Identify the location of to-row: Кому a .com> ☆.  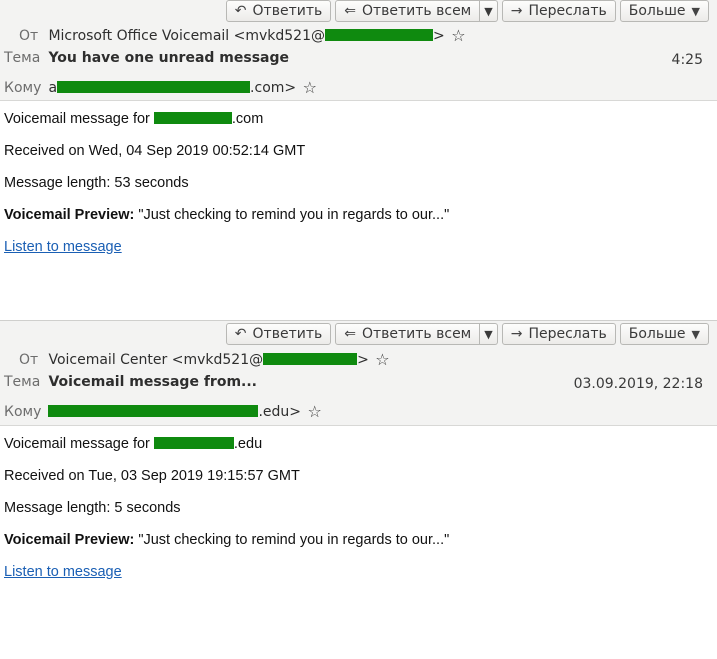
(360, 87).